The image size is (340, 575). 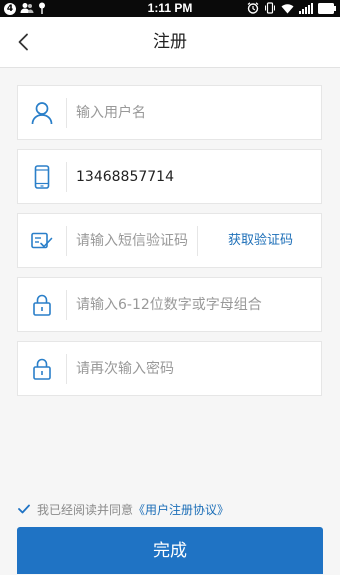 I want to click on wifi-icon, so click(x=287, y=9).